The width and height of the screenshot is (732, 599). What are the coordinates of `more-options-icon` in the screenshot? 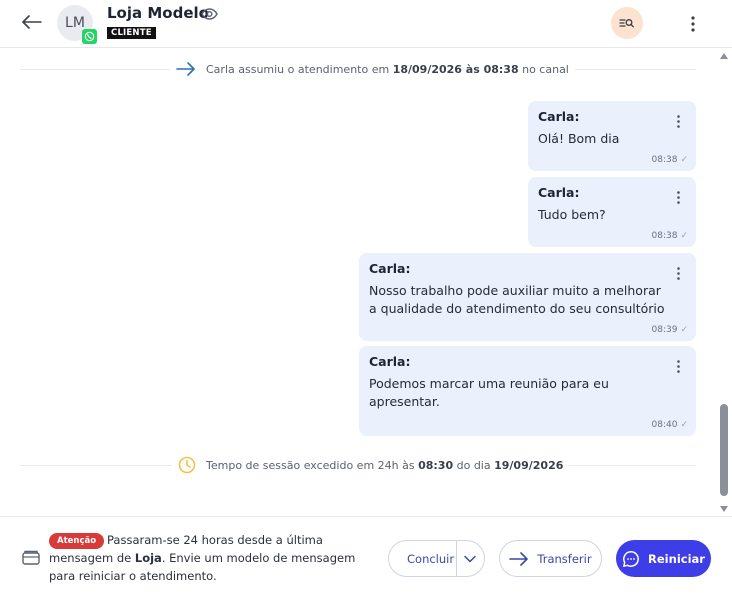 It's located at (693, 24).